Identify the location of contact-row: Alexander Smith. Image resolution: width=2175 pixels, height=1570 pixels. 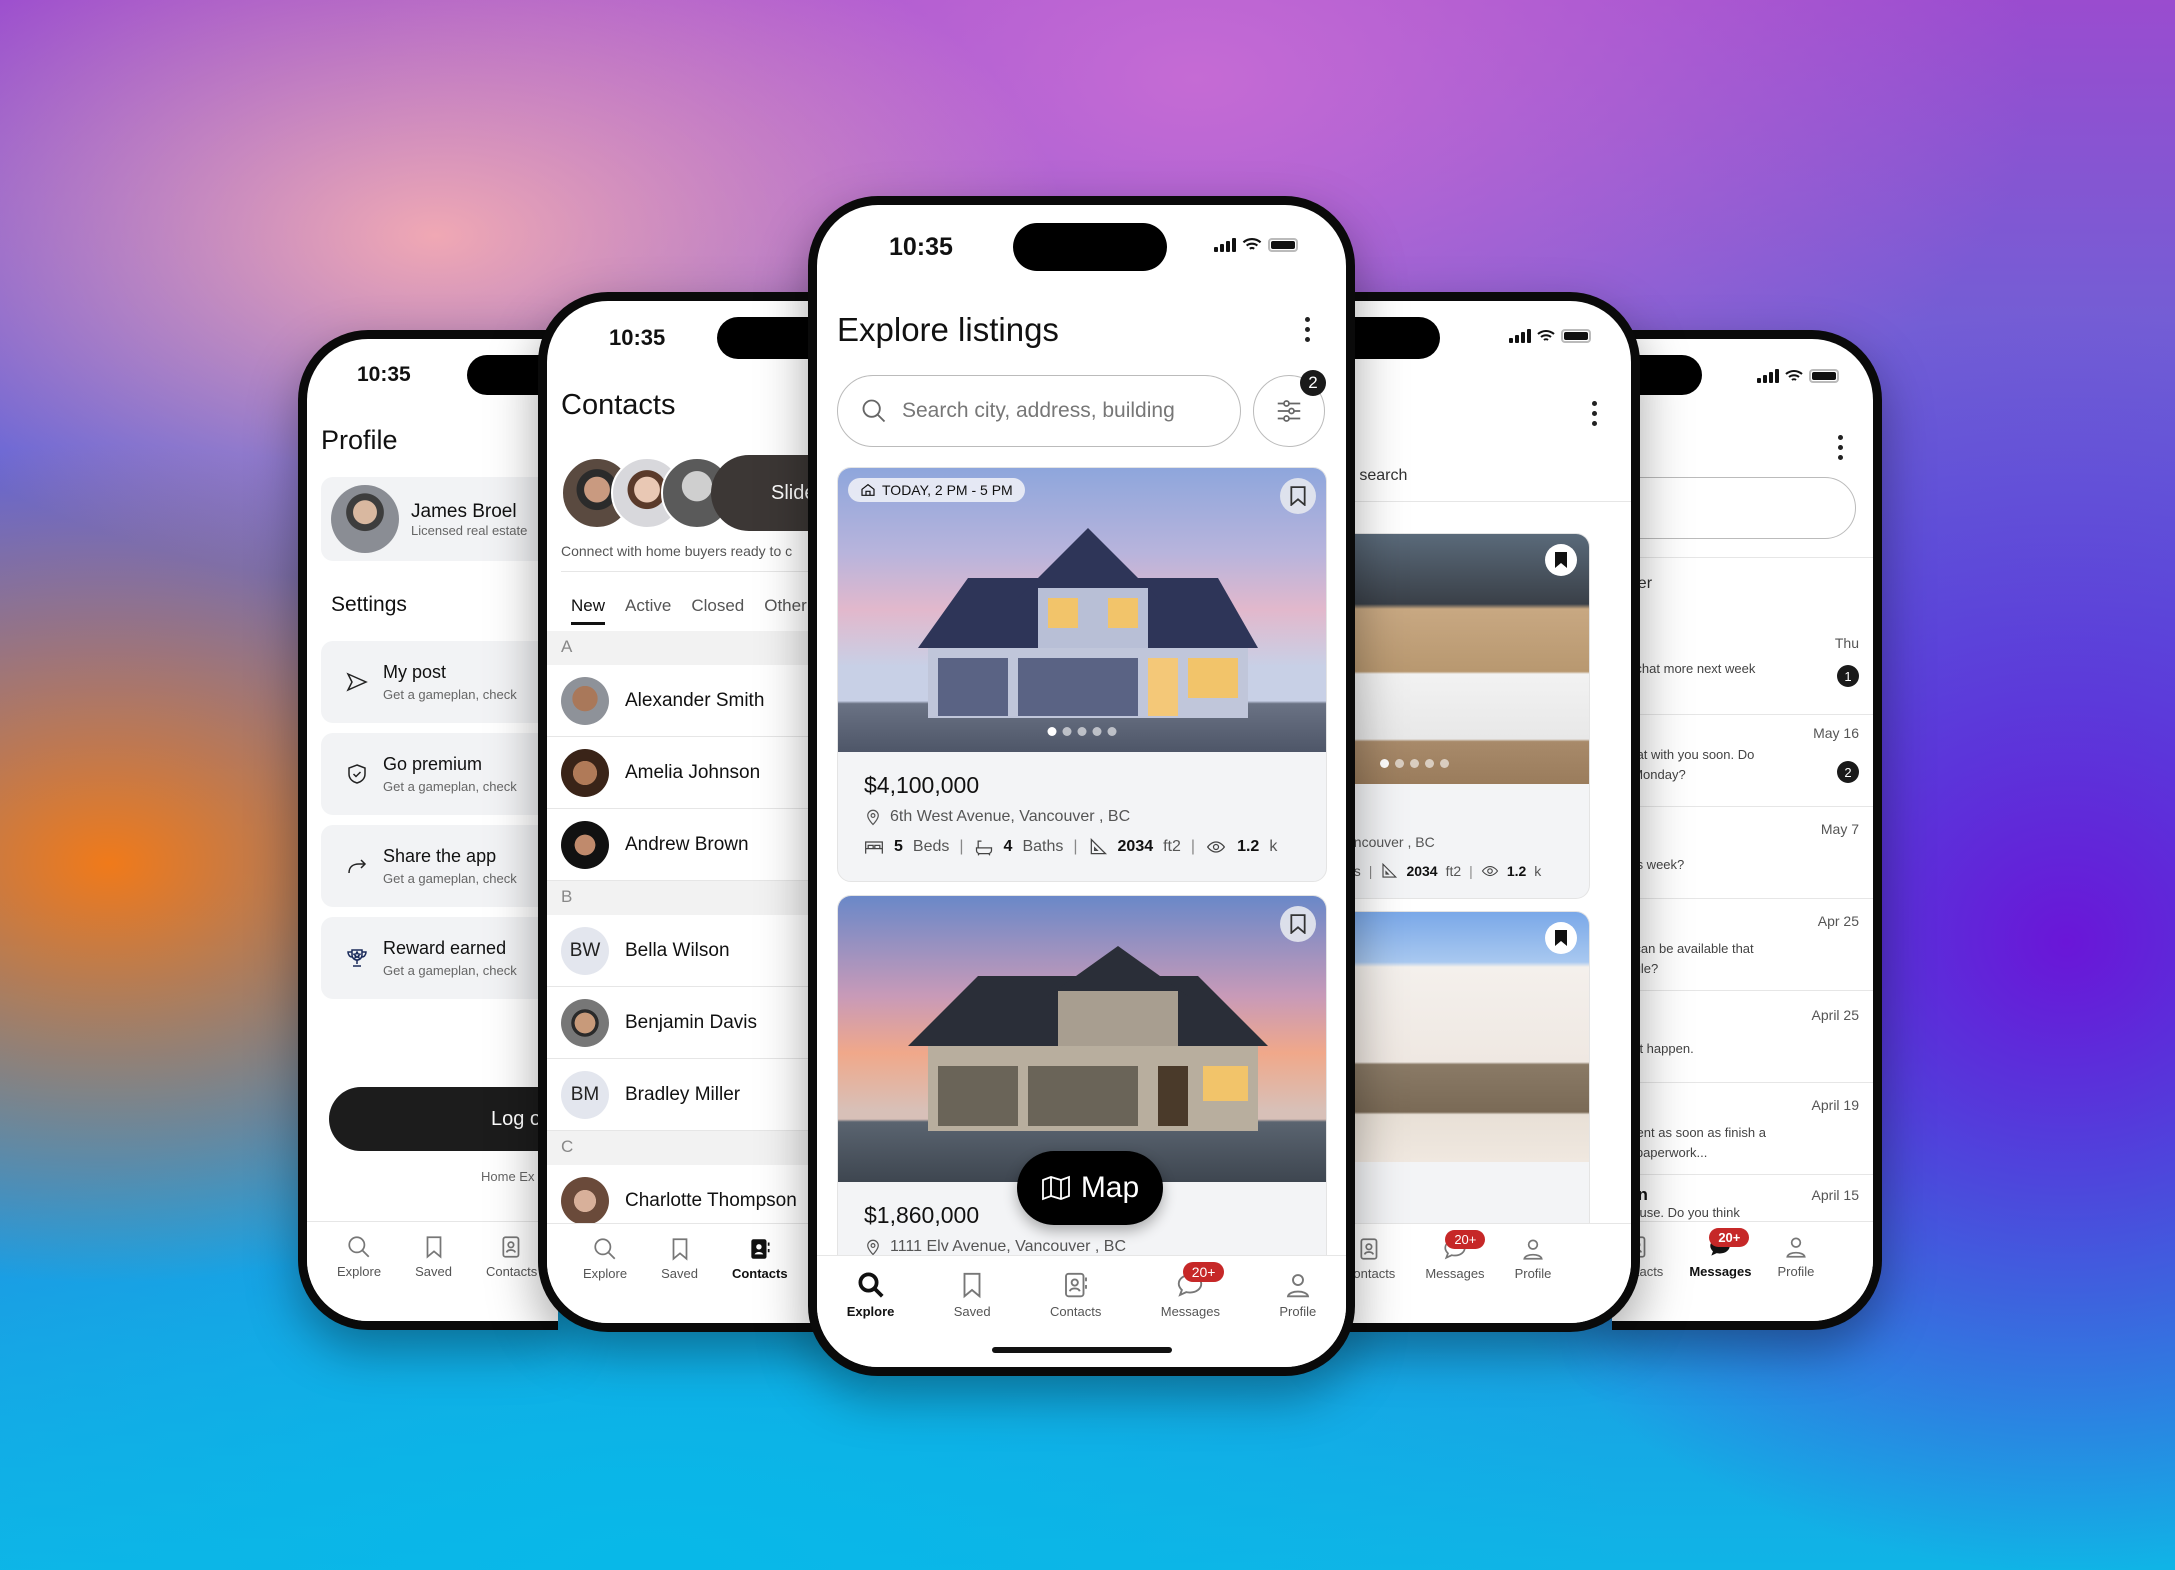
(692, 701).